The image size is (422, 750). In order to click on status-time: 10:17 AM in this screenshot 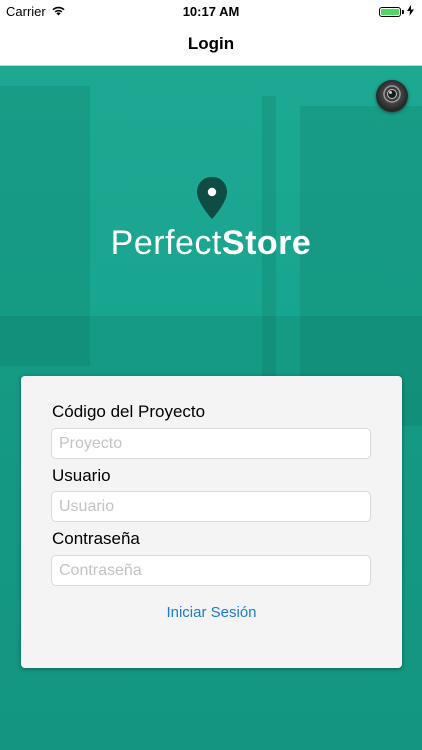, I will do `click(211, 11)`.